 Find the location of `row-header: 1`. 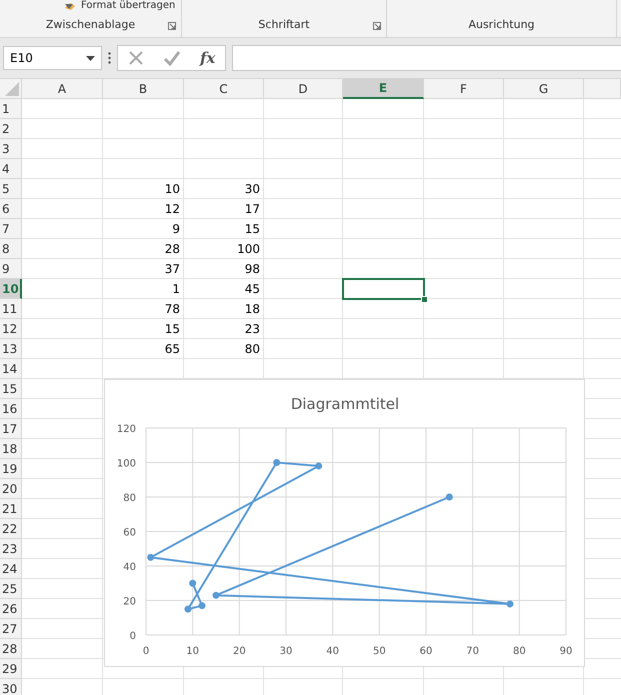

row-header: 1 is located at coordinates (11, 109).